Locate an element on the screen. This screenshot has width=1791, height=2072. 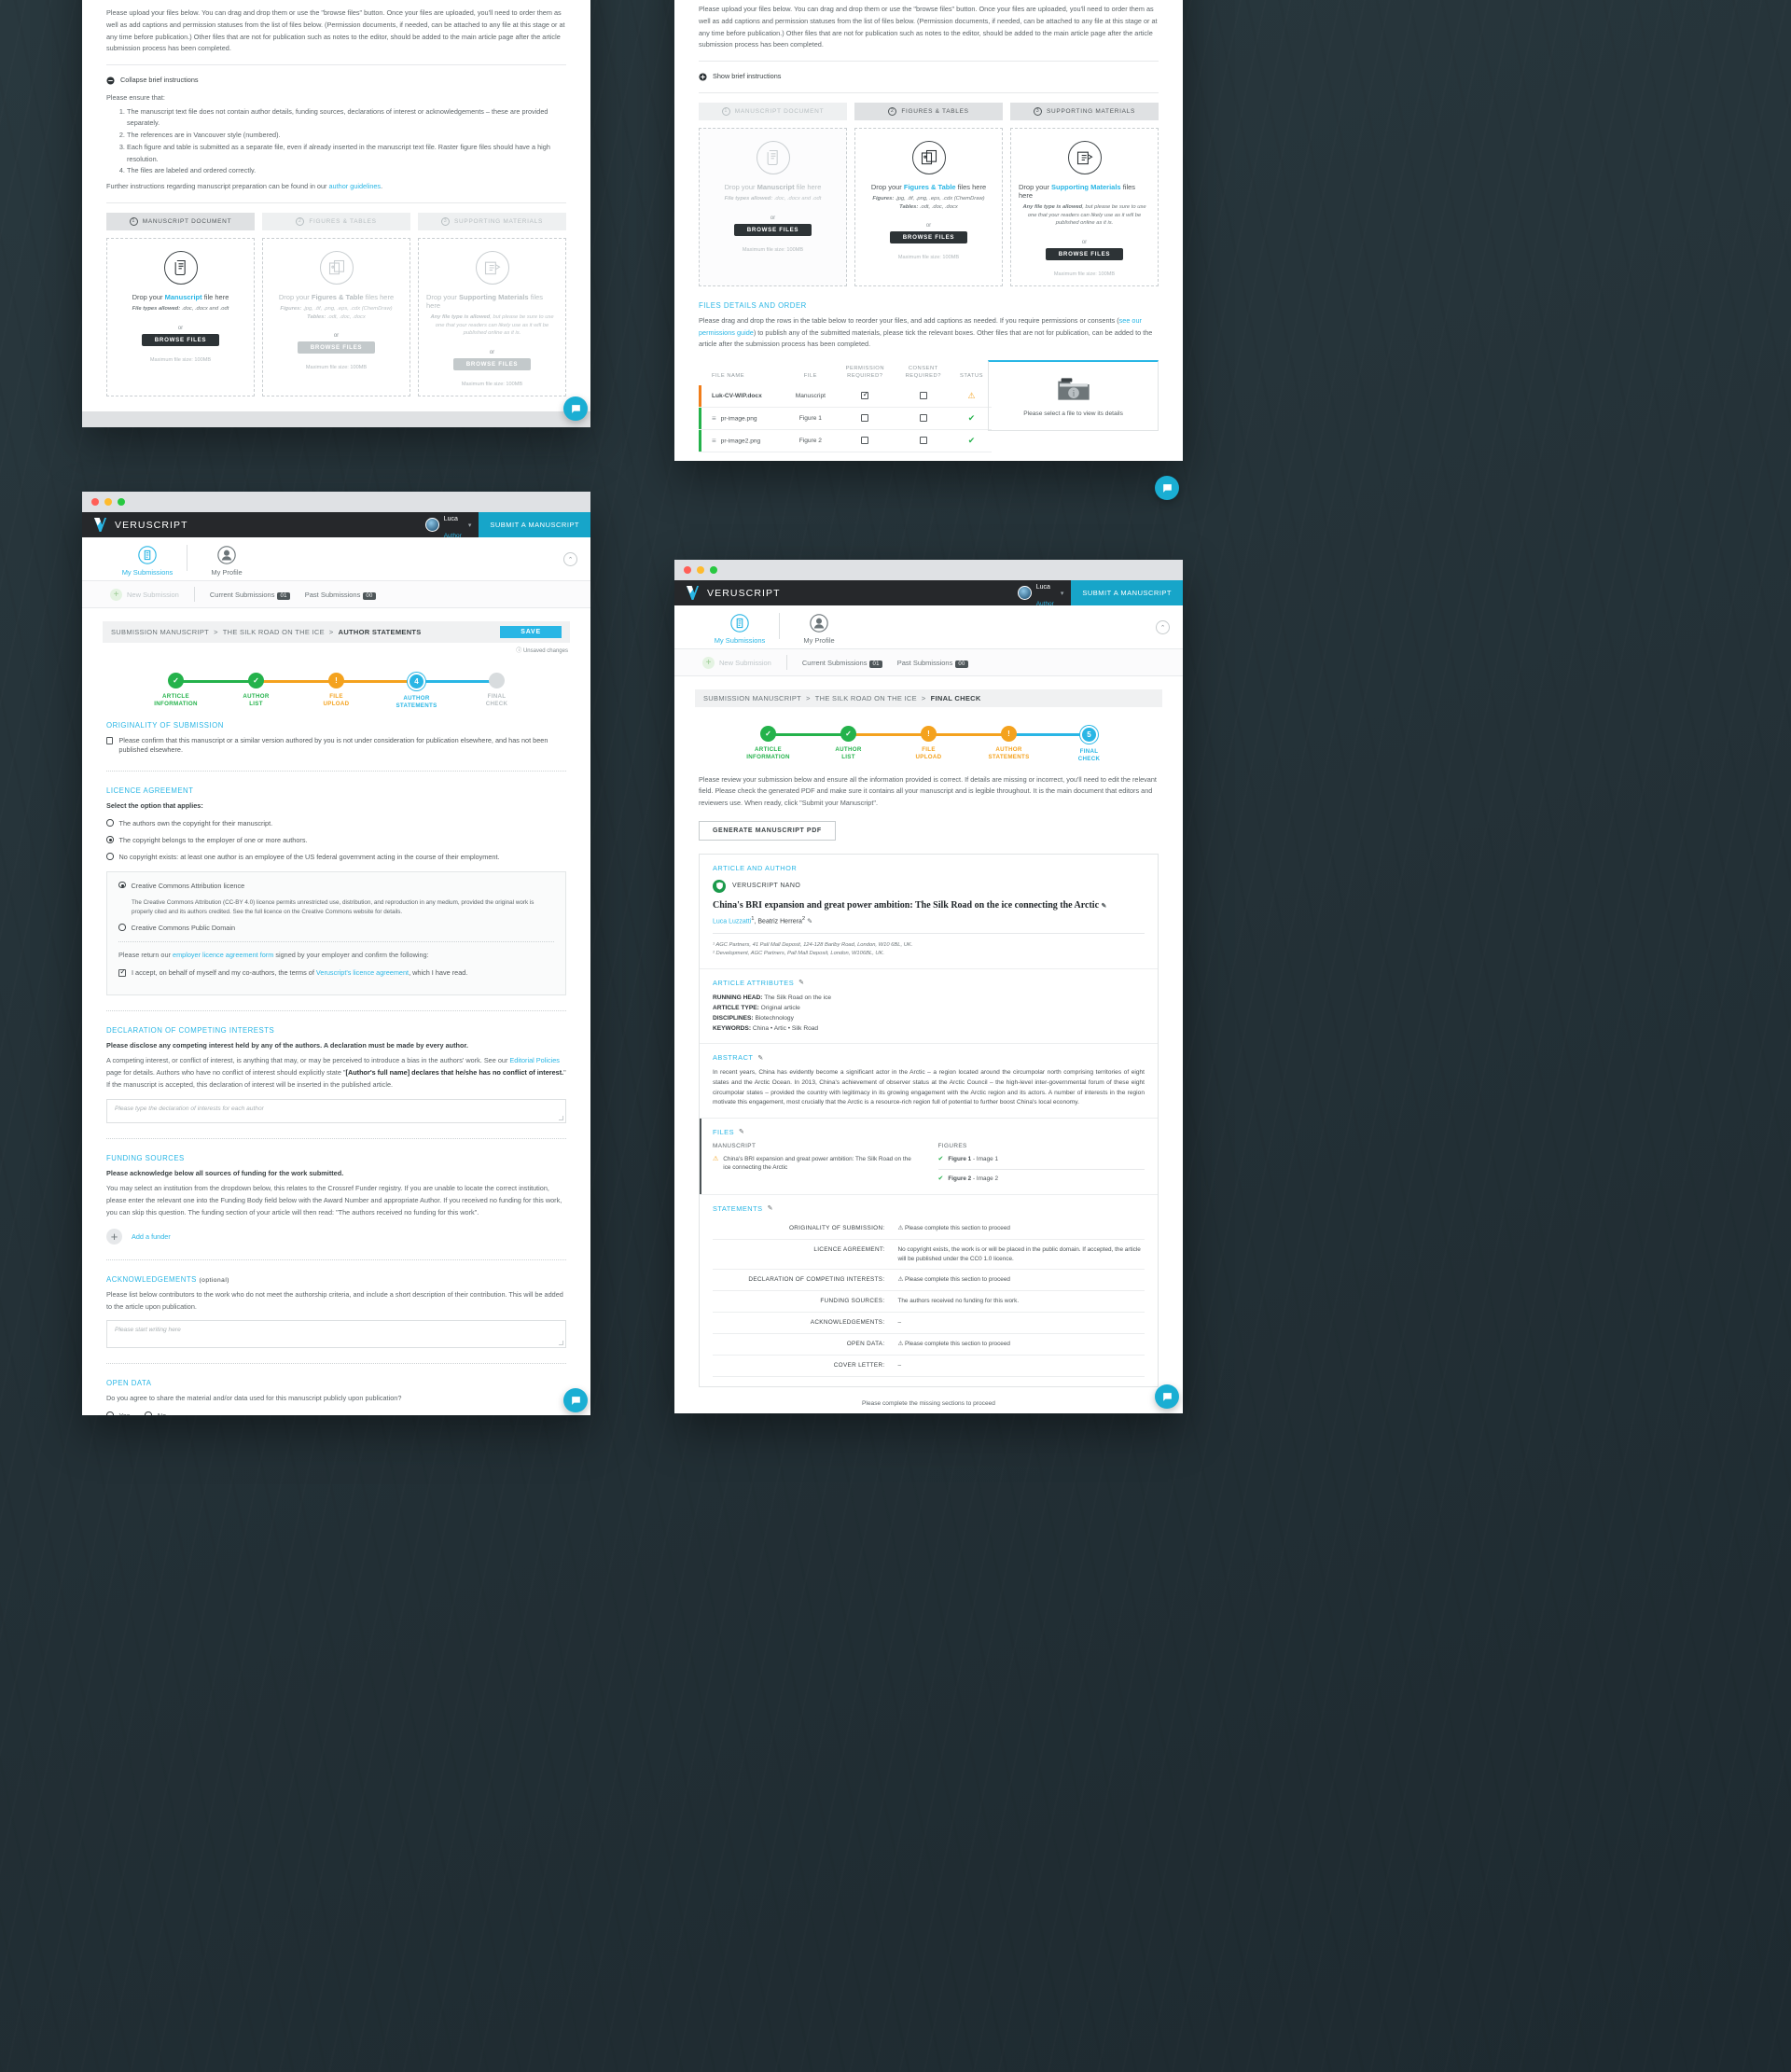
edit-files-pencil-icon: ✎ is located at coordinates (741, 1131).